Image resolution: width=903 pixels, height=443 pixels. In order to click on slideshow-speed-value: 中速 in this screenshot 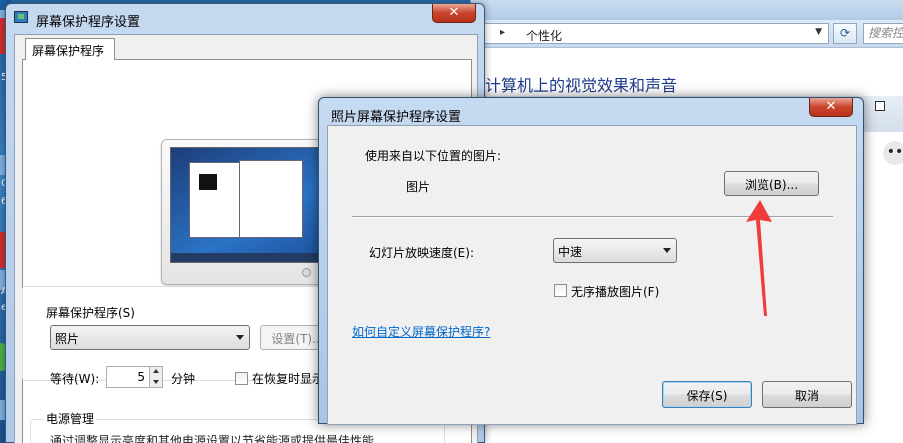, I will do `click(570, 252)`.